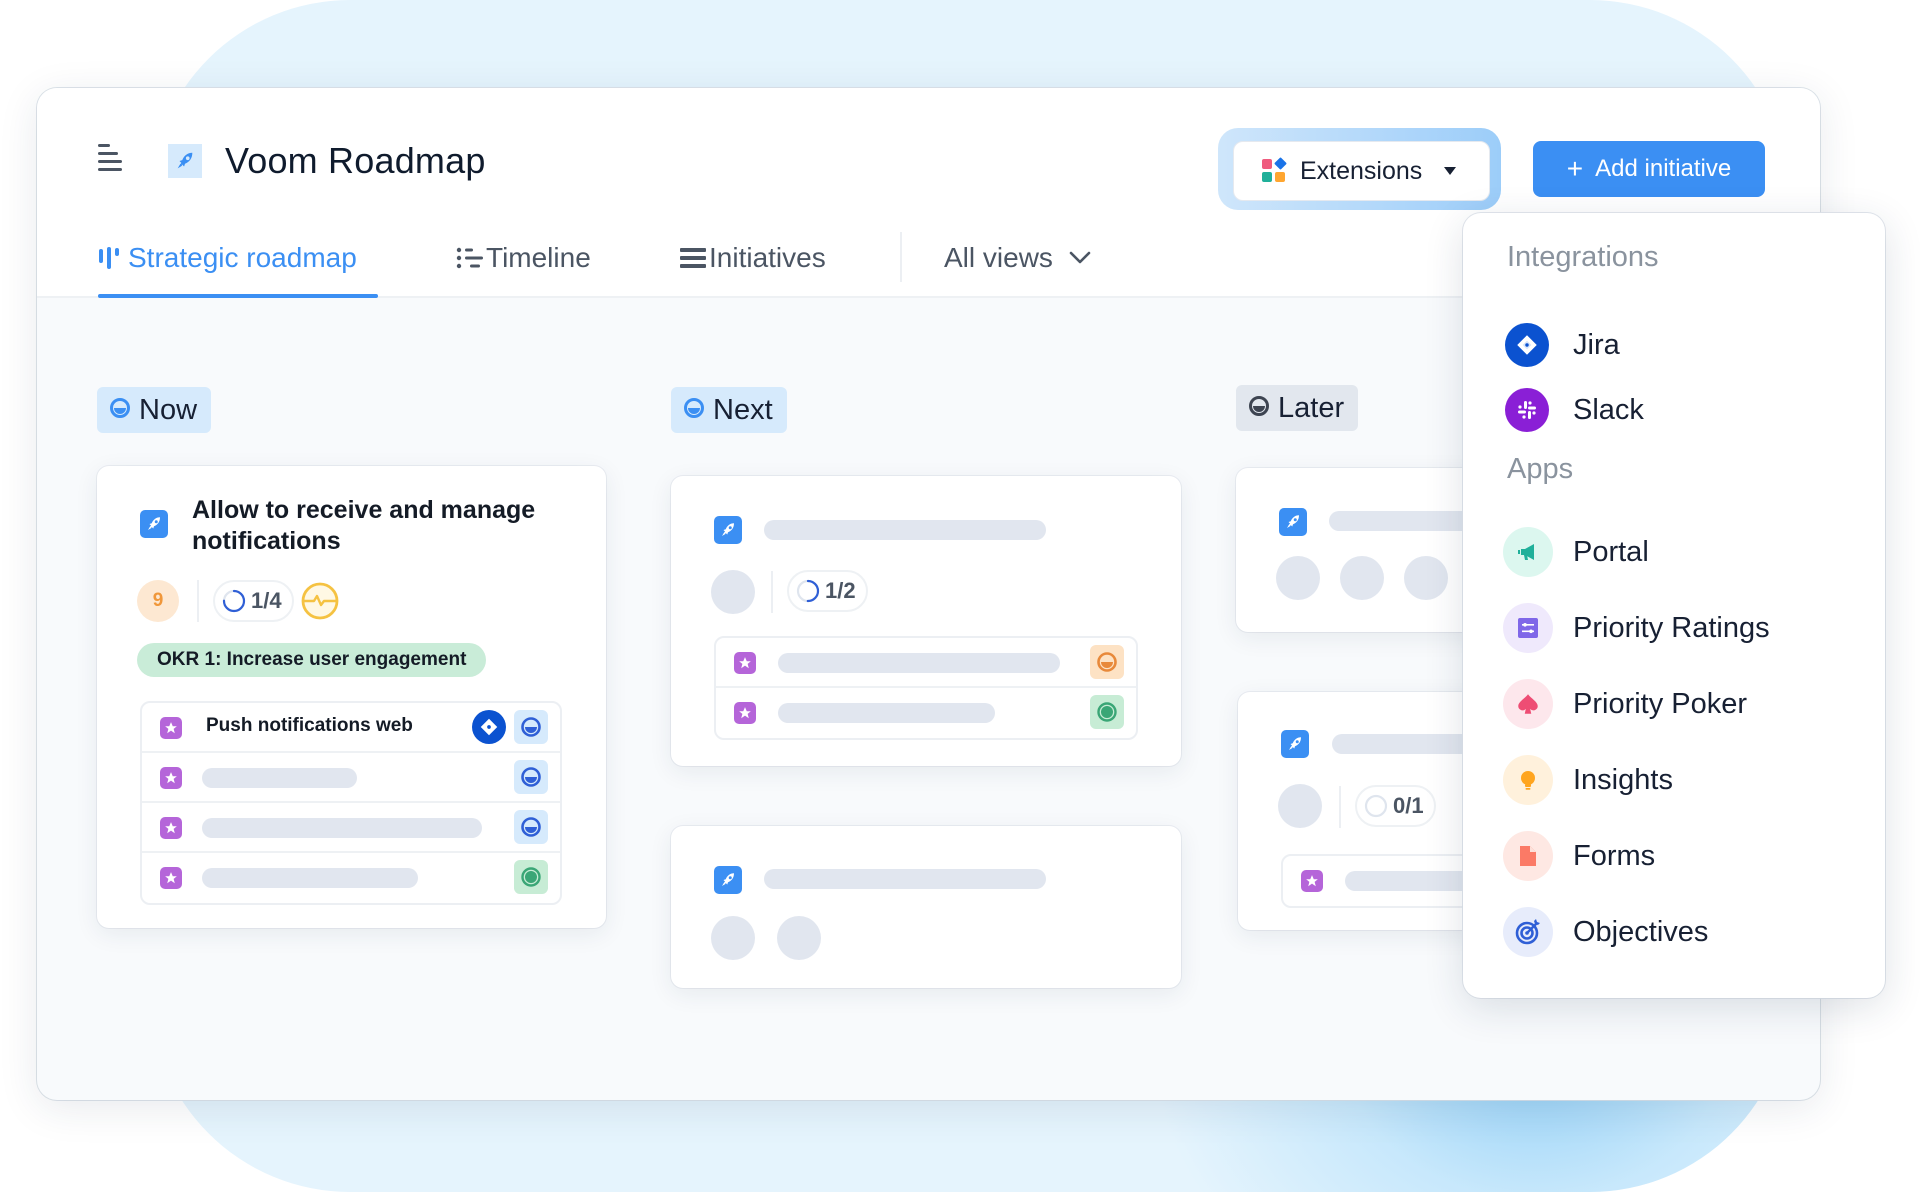 This screenshot has height=1192, width=1920. Describe the element at coordinates (1614, 855) in the screenshot. I see `menu-item-label: Forms` at that location.